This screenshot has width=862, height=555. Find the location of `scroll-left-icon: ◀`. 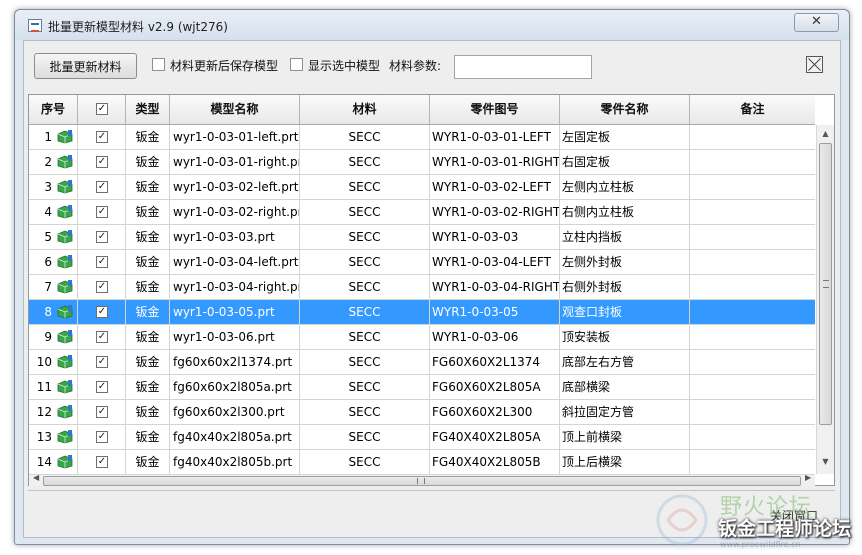

scroll-left-icon: ◀ is located at coordinates (36, 477).